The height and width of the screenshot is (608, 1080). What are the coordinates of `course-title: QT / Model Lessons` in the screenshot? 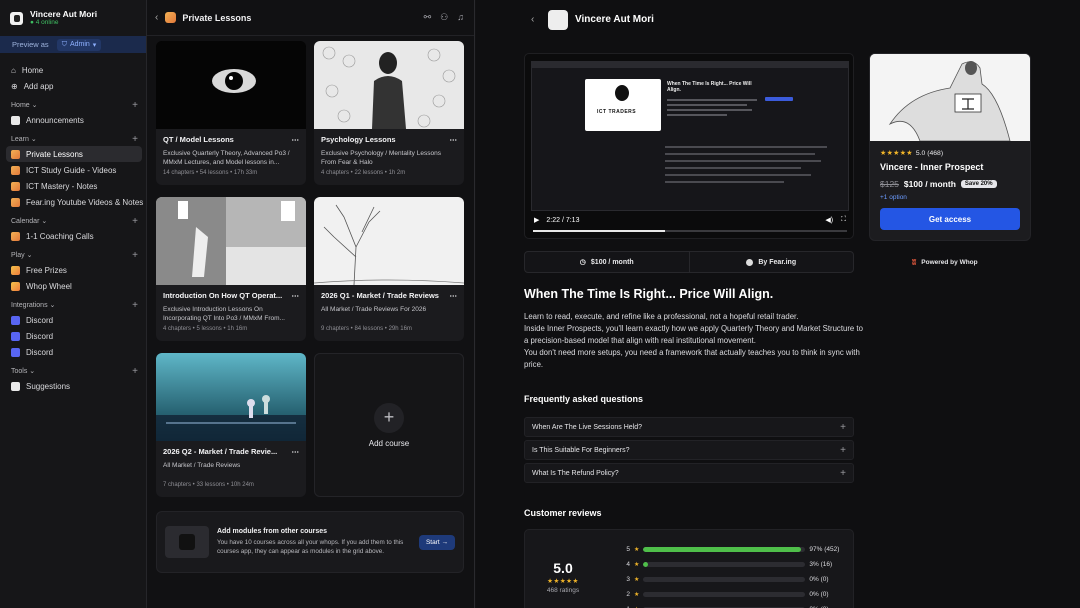 It's located at (198, 139).